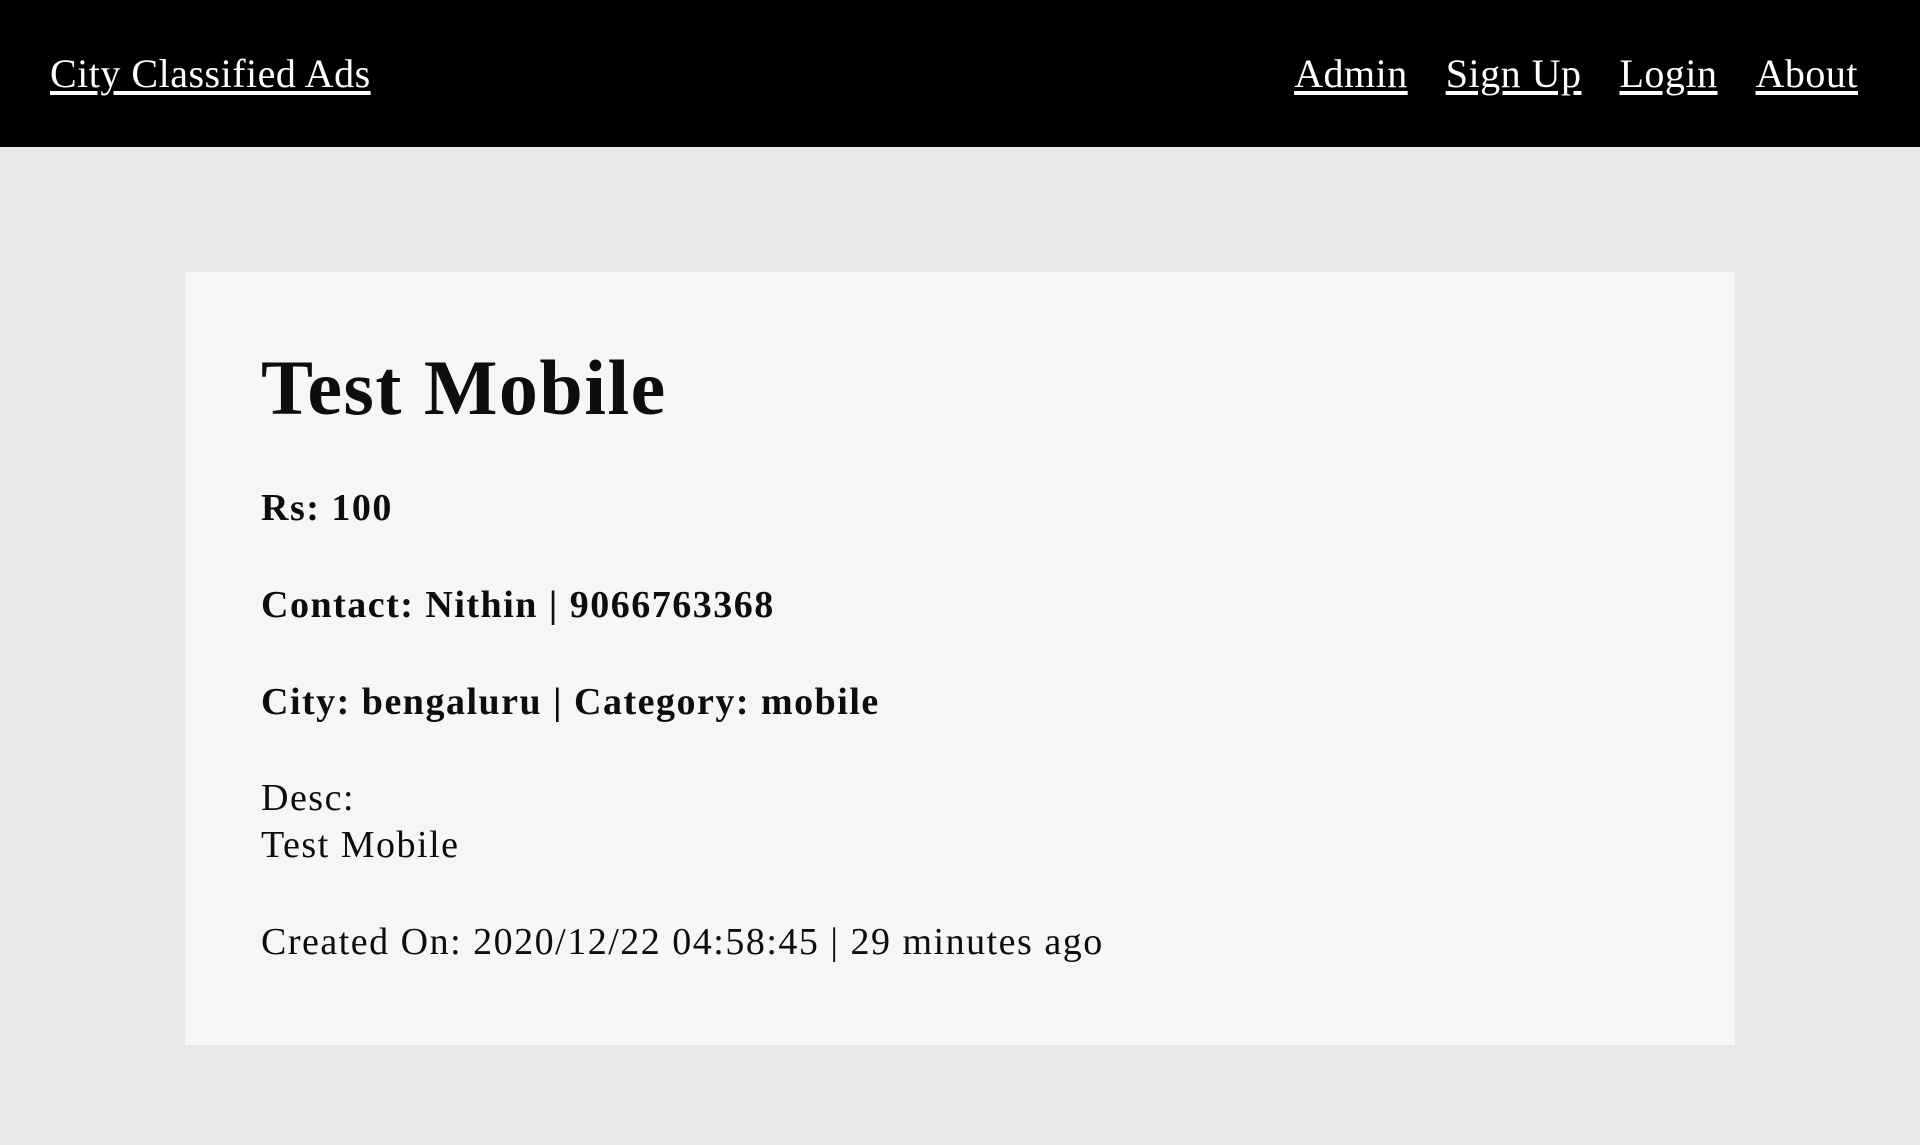  Describe the element at coordinates (308, 798) in the screenshot. I see `ad-desc-label: Desc:` at that location.